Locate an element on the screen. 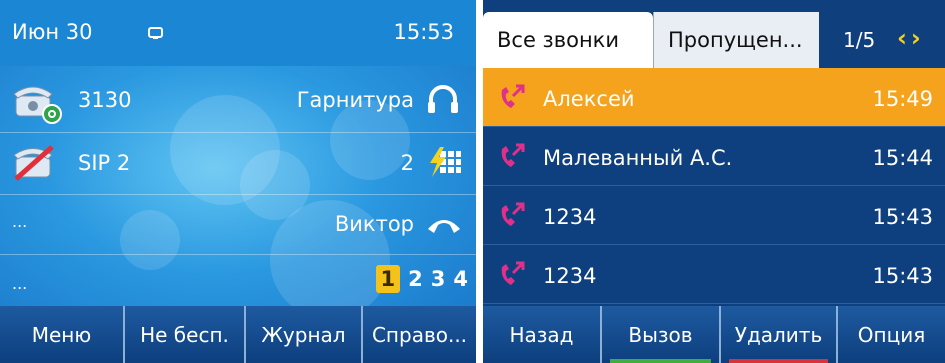 This screenshot has width=945, height=363. back-softkey: Назад is located at coordinates (541, 334).